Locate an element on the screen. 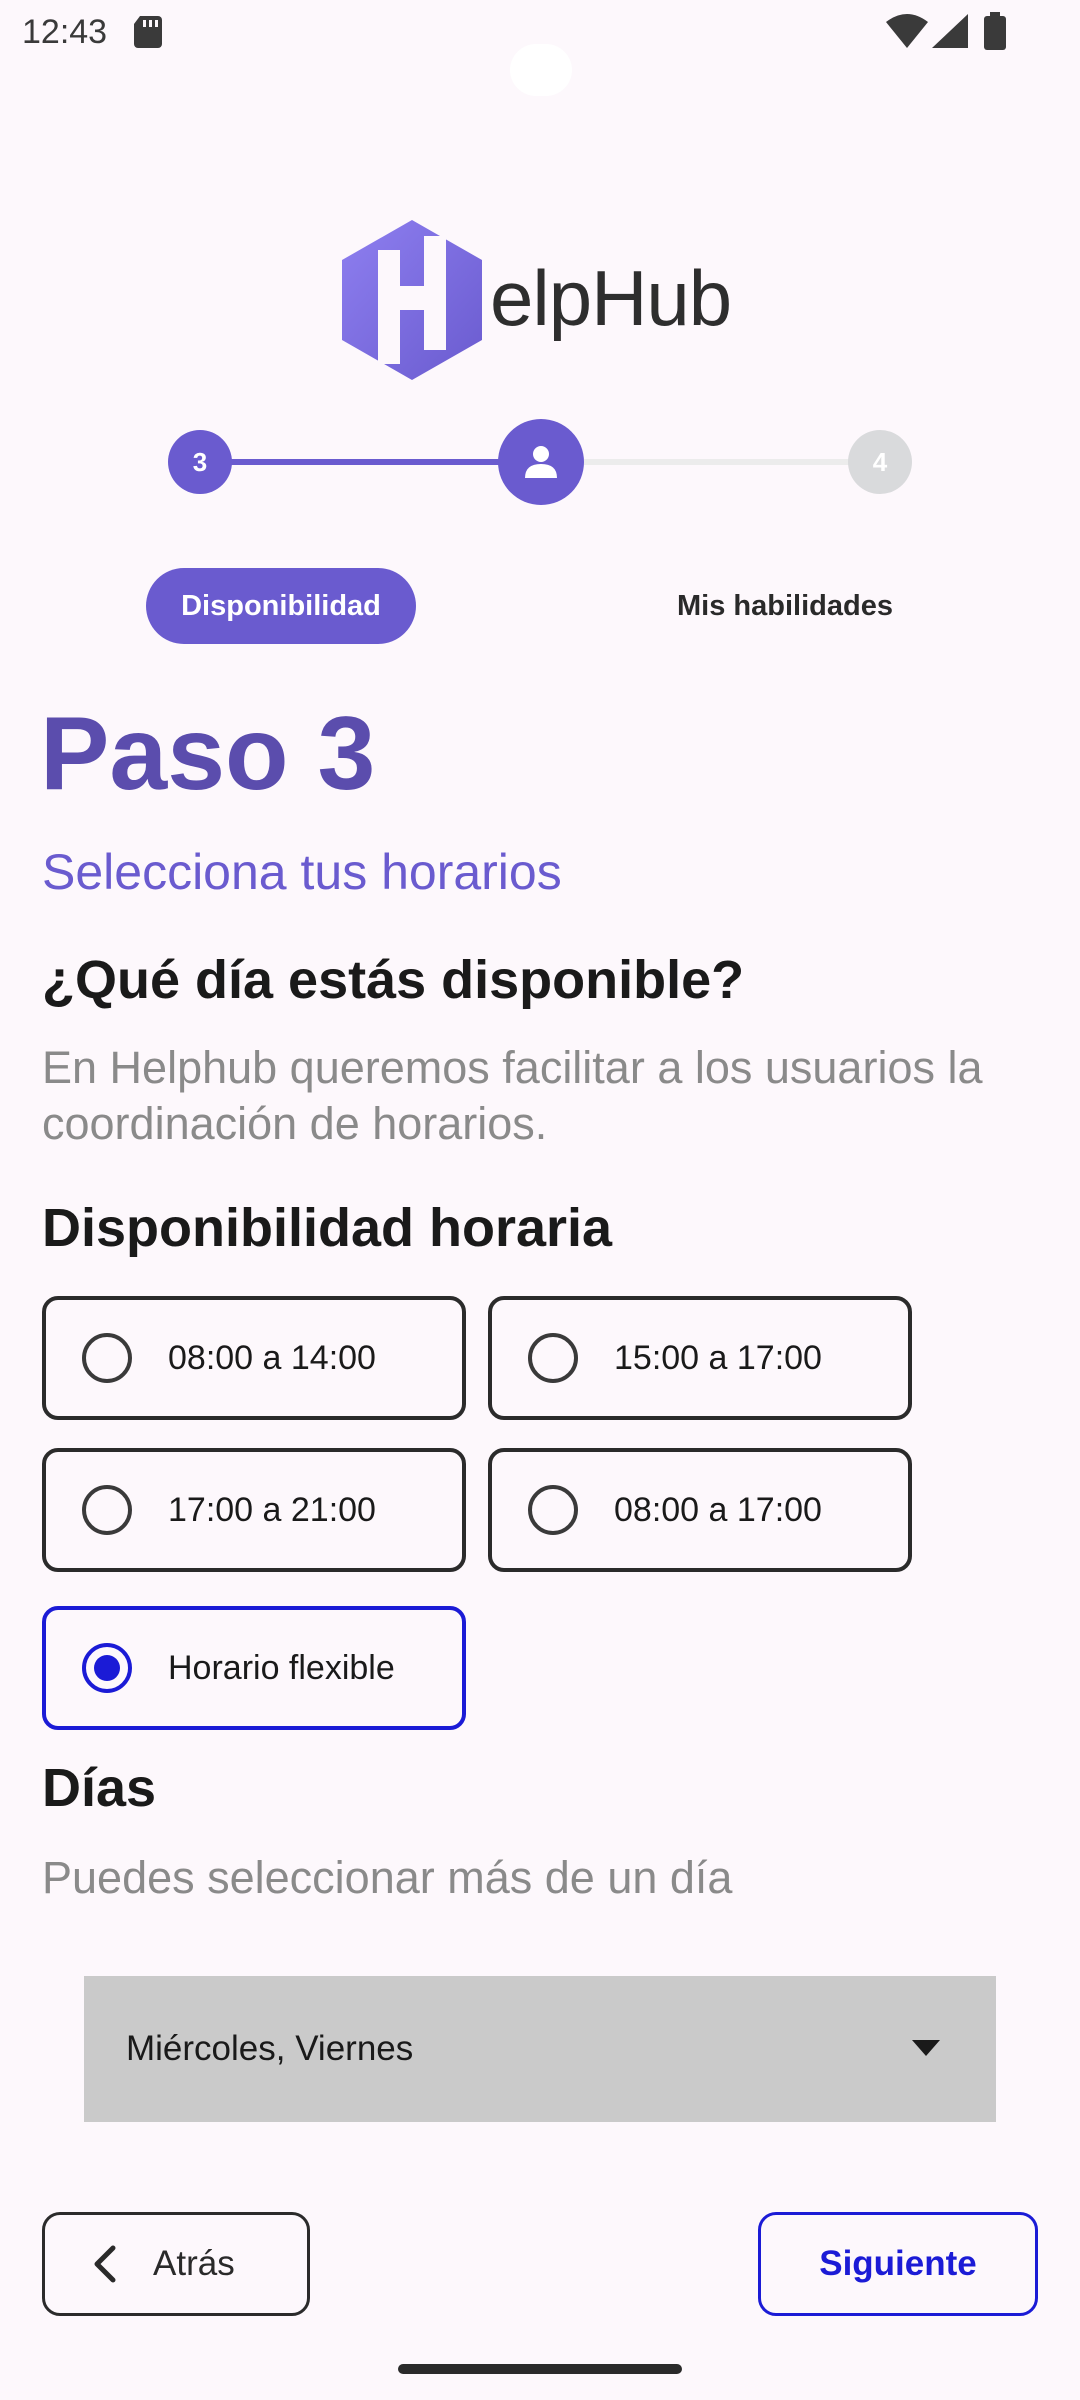  step-indicator-4: 4 is located at coordinates (880, 462).